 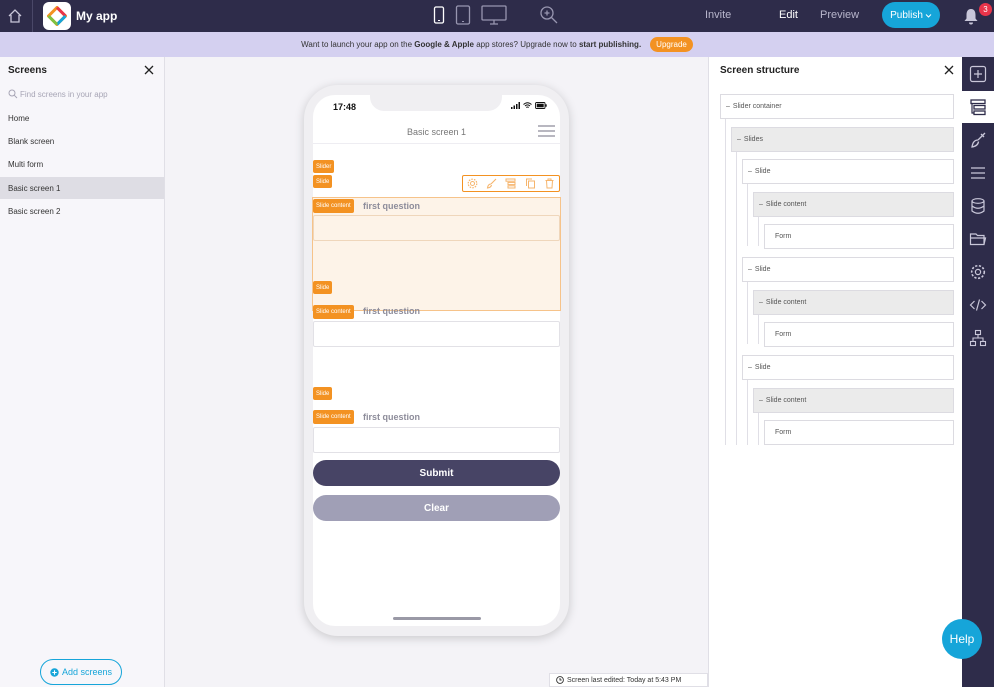 What do you see at coordinates (13, 94) in the screenshot?
I see `search-icon` at bounding box center [13, 94].